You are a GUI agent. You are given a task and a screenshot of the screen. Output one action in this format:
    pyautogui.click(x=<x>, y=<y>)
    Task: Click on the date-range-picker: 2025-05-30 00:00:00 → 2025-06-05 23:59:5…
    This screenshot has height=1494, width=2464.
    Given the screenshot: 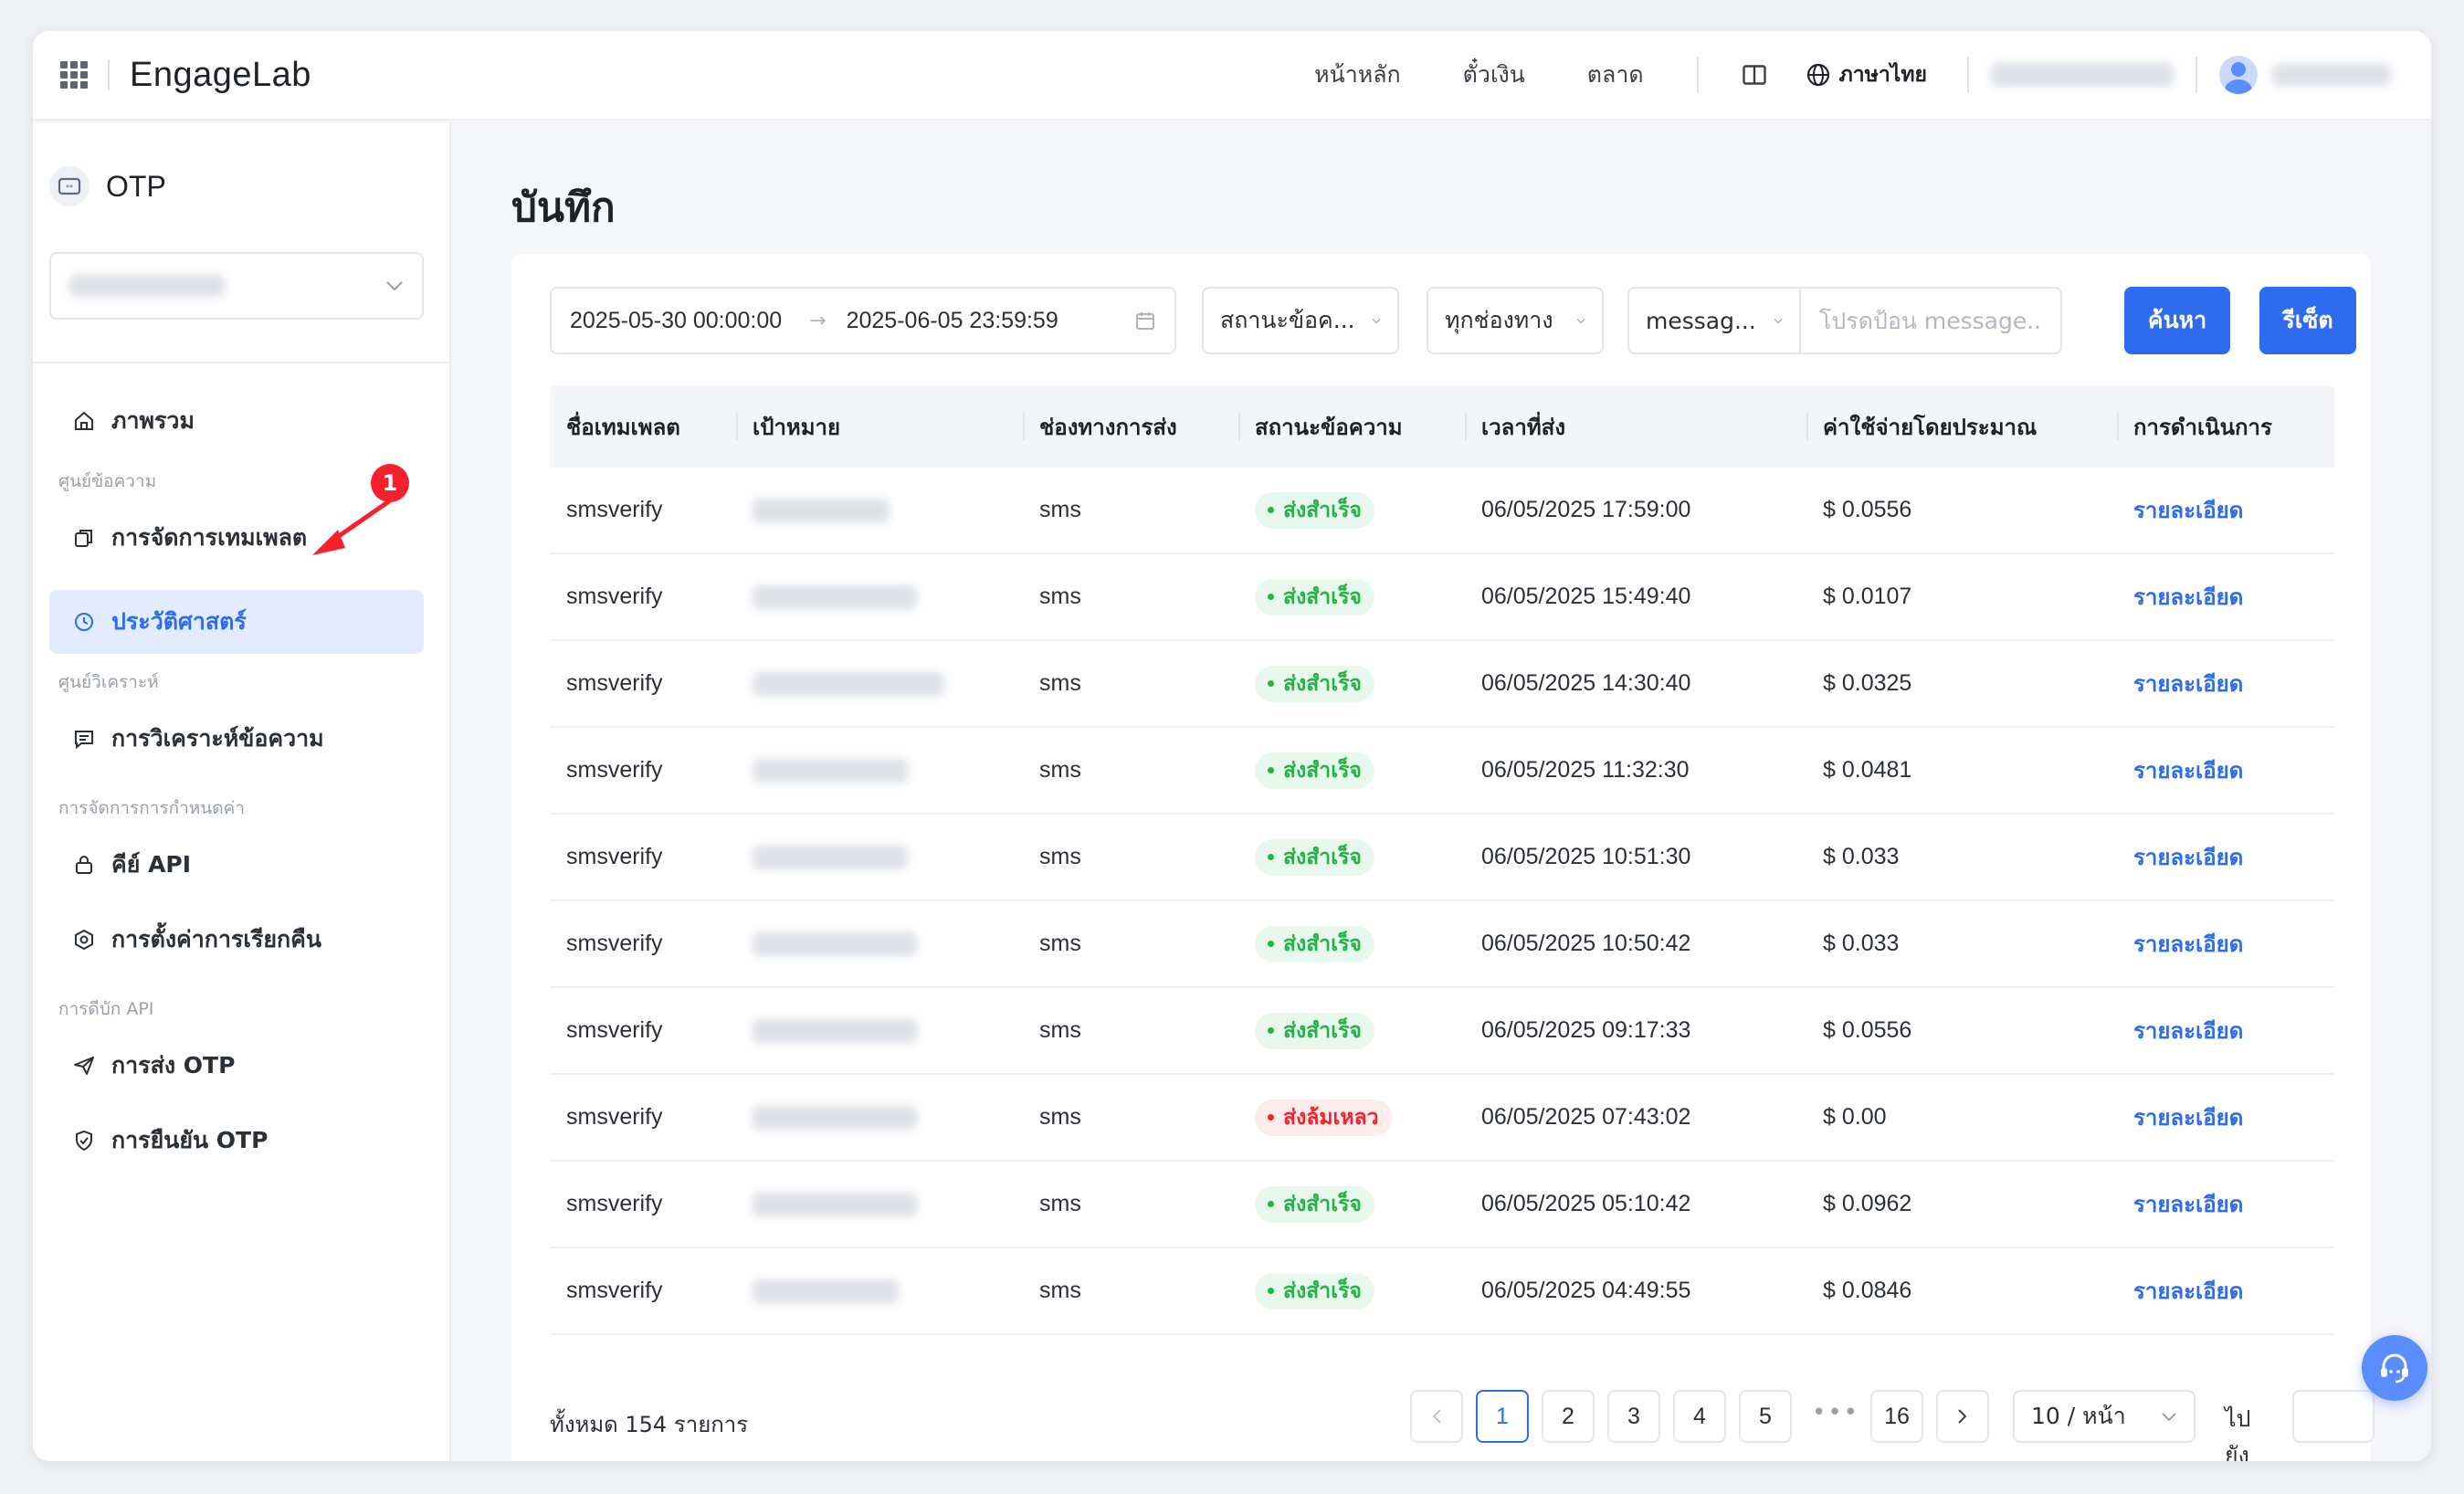 What is the action you would take?
    pyautogui.click(x=863, y=320)
    